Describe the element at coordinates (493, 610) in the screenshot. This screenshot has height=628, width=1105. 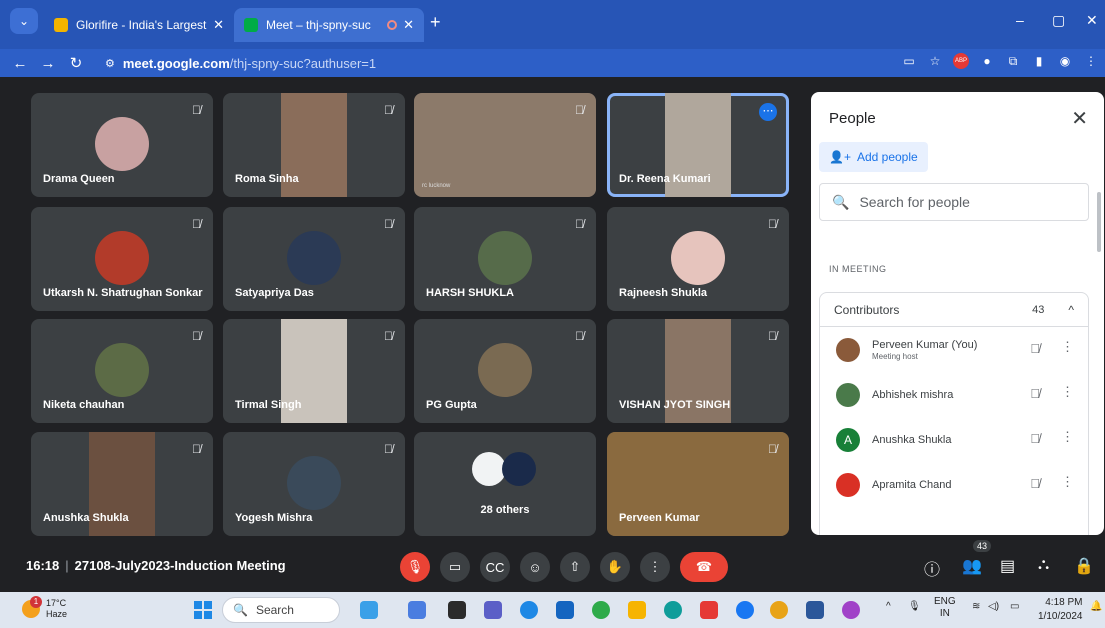
I see `meet-app-icon` at that location.